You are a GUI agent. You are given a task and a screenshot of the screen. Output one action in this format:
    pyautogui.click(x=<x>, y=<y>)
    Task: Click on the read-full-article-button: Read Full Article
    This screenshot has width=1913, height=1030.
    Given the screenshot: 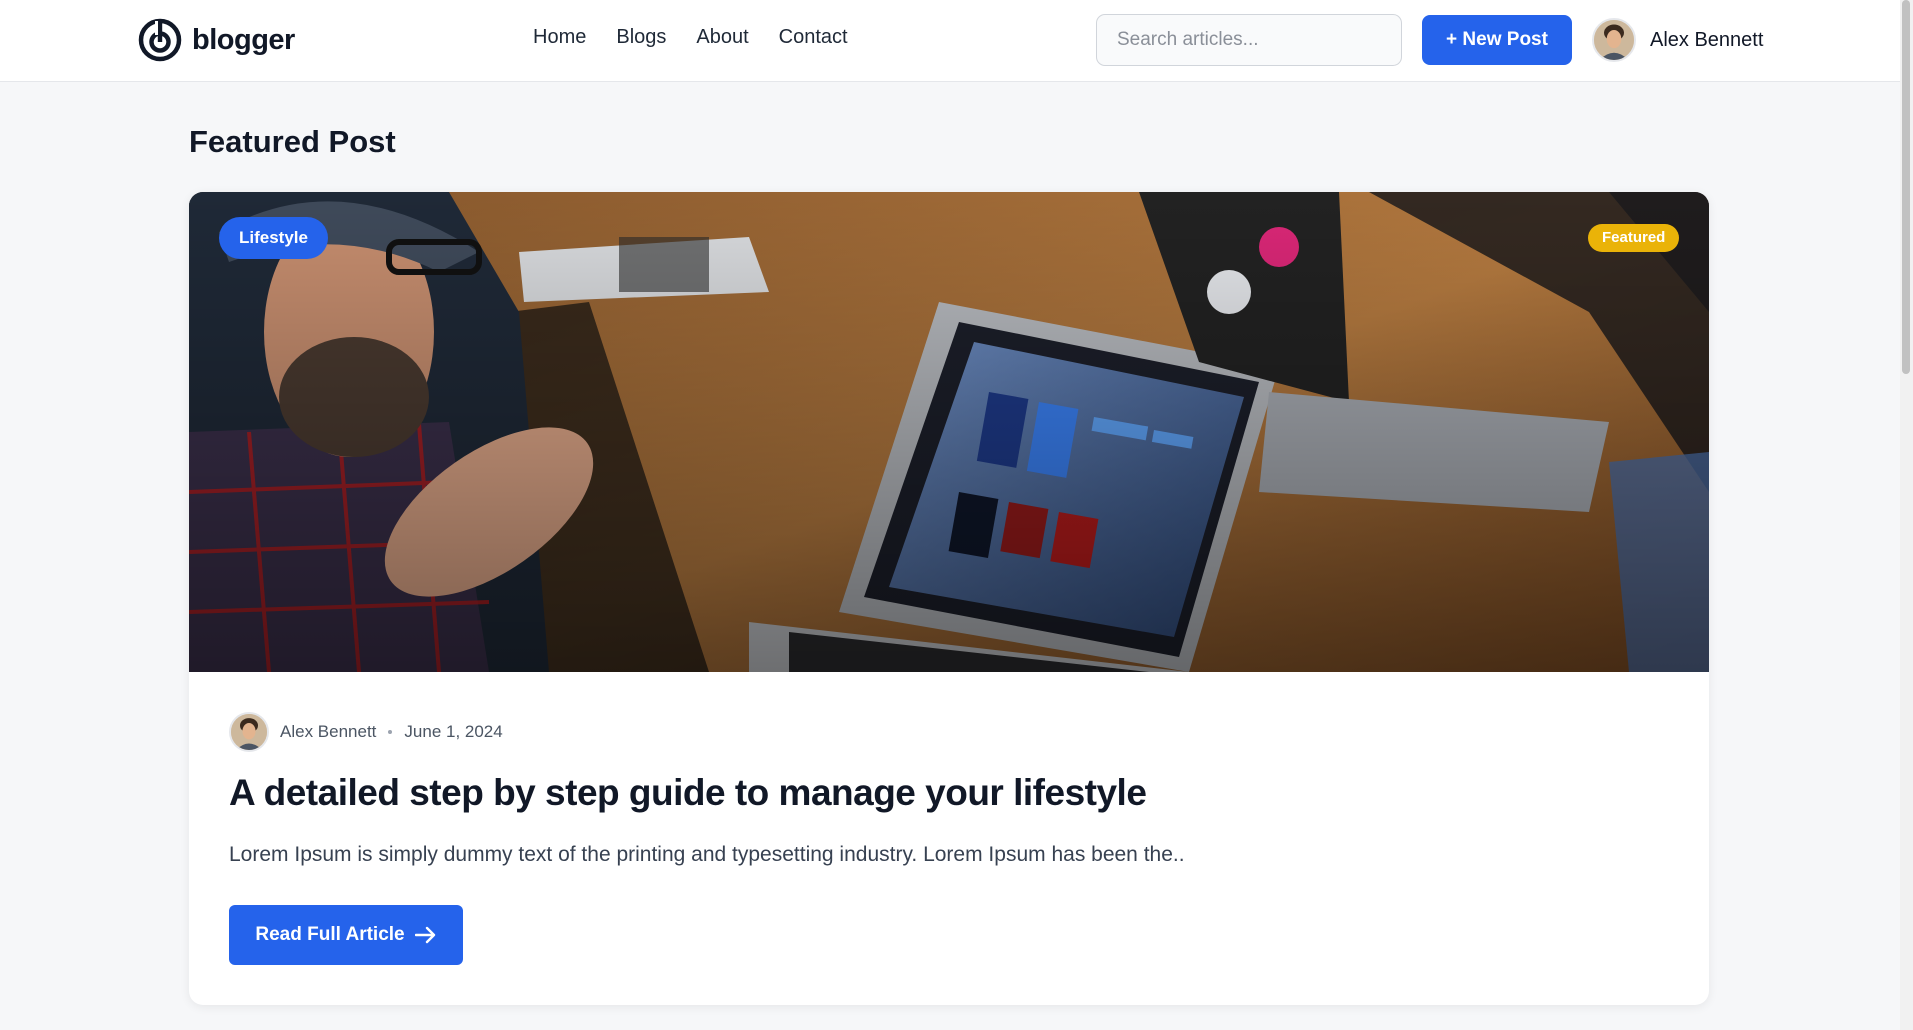 What is the action you would take?
    pyautogui.click(x=346, y=935)
    